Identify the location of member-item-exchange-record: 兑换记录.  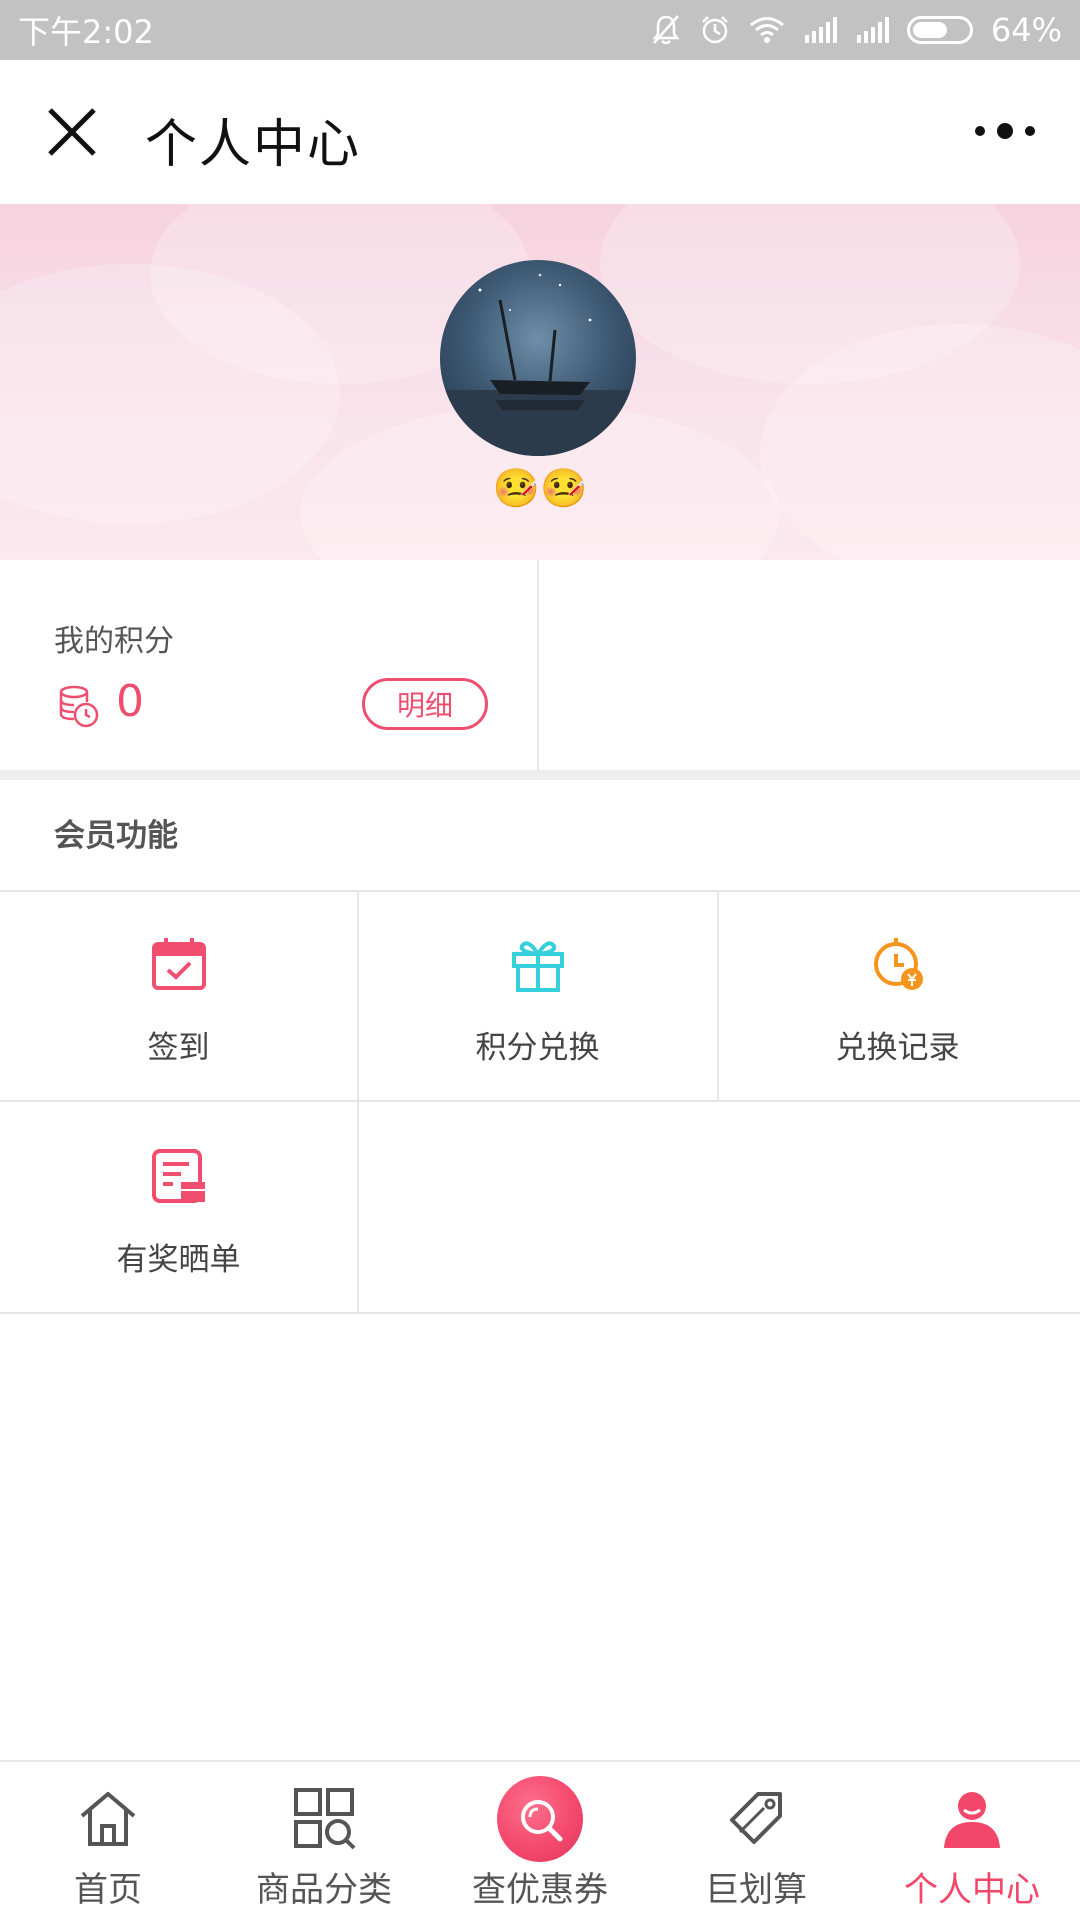
(897, 996).